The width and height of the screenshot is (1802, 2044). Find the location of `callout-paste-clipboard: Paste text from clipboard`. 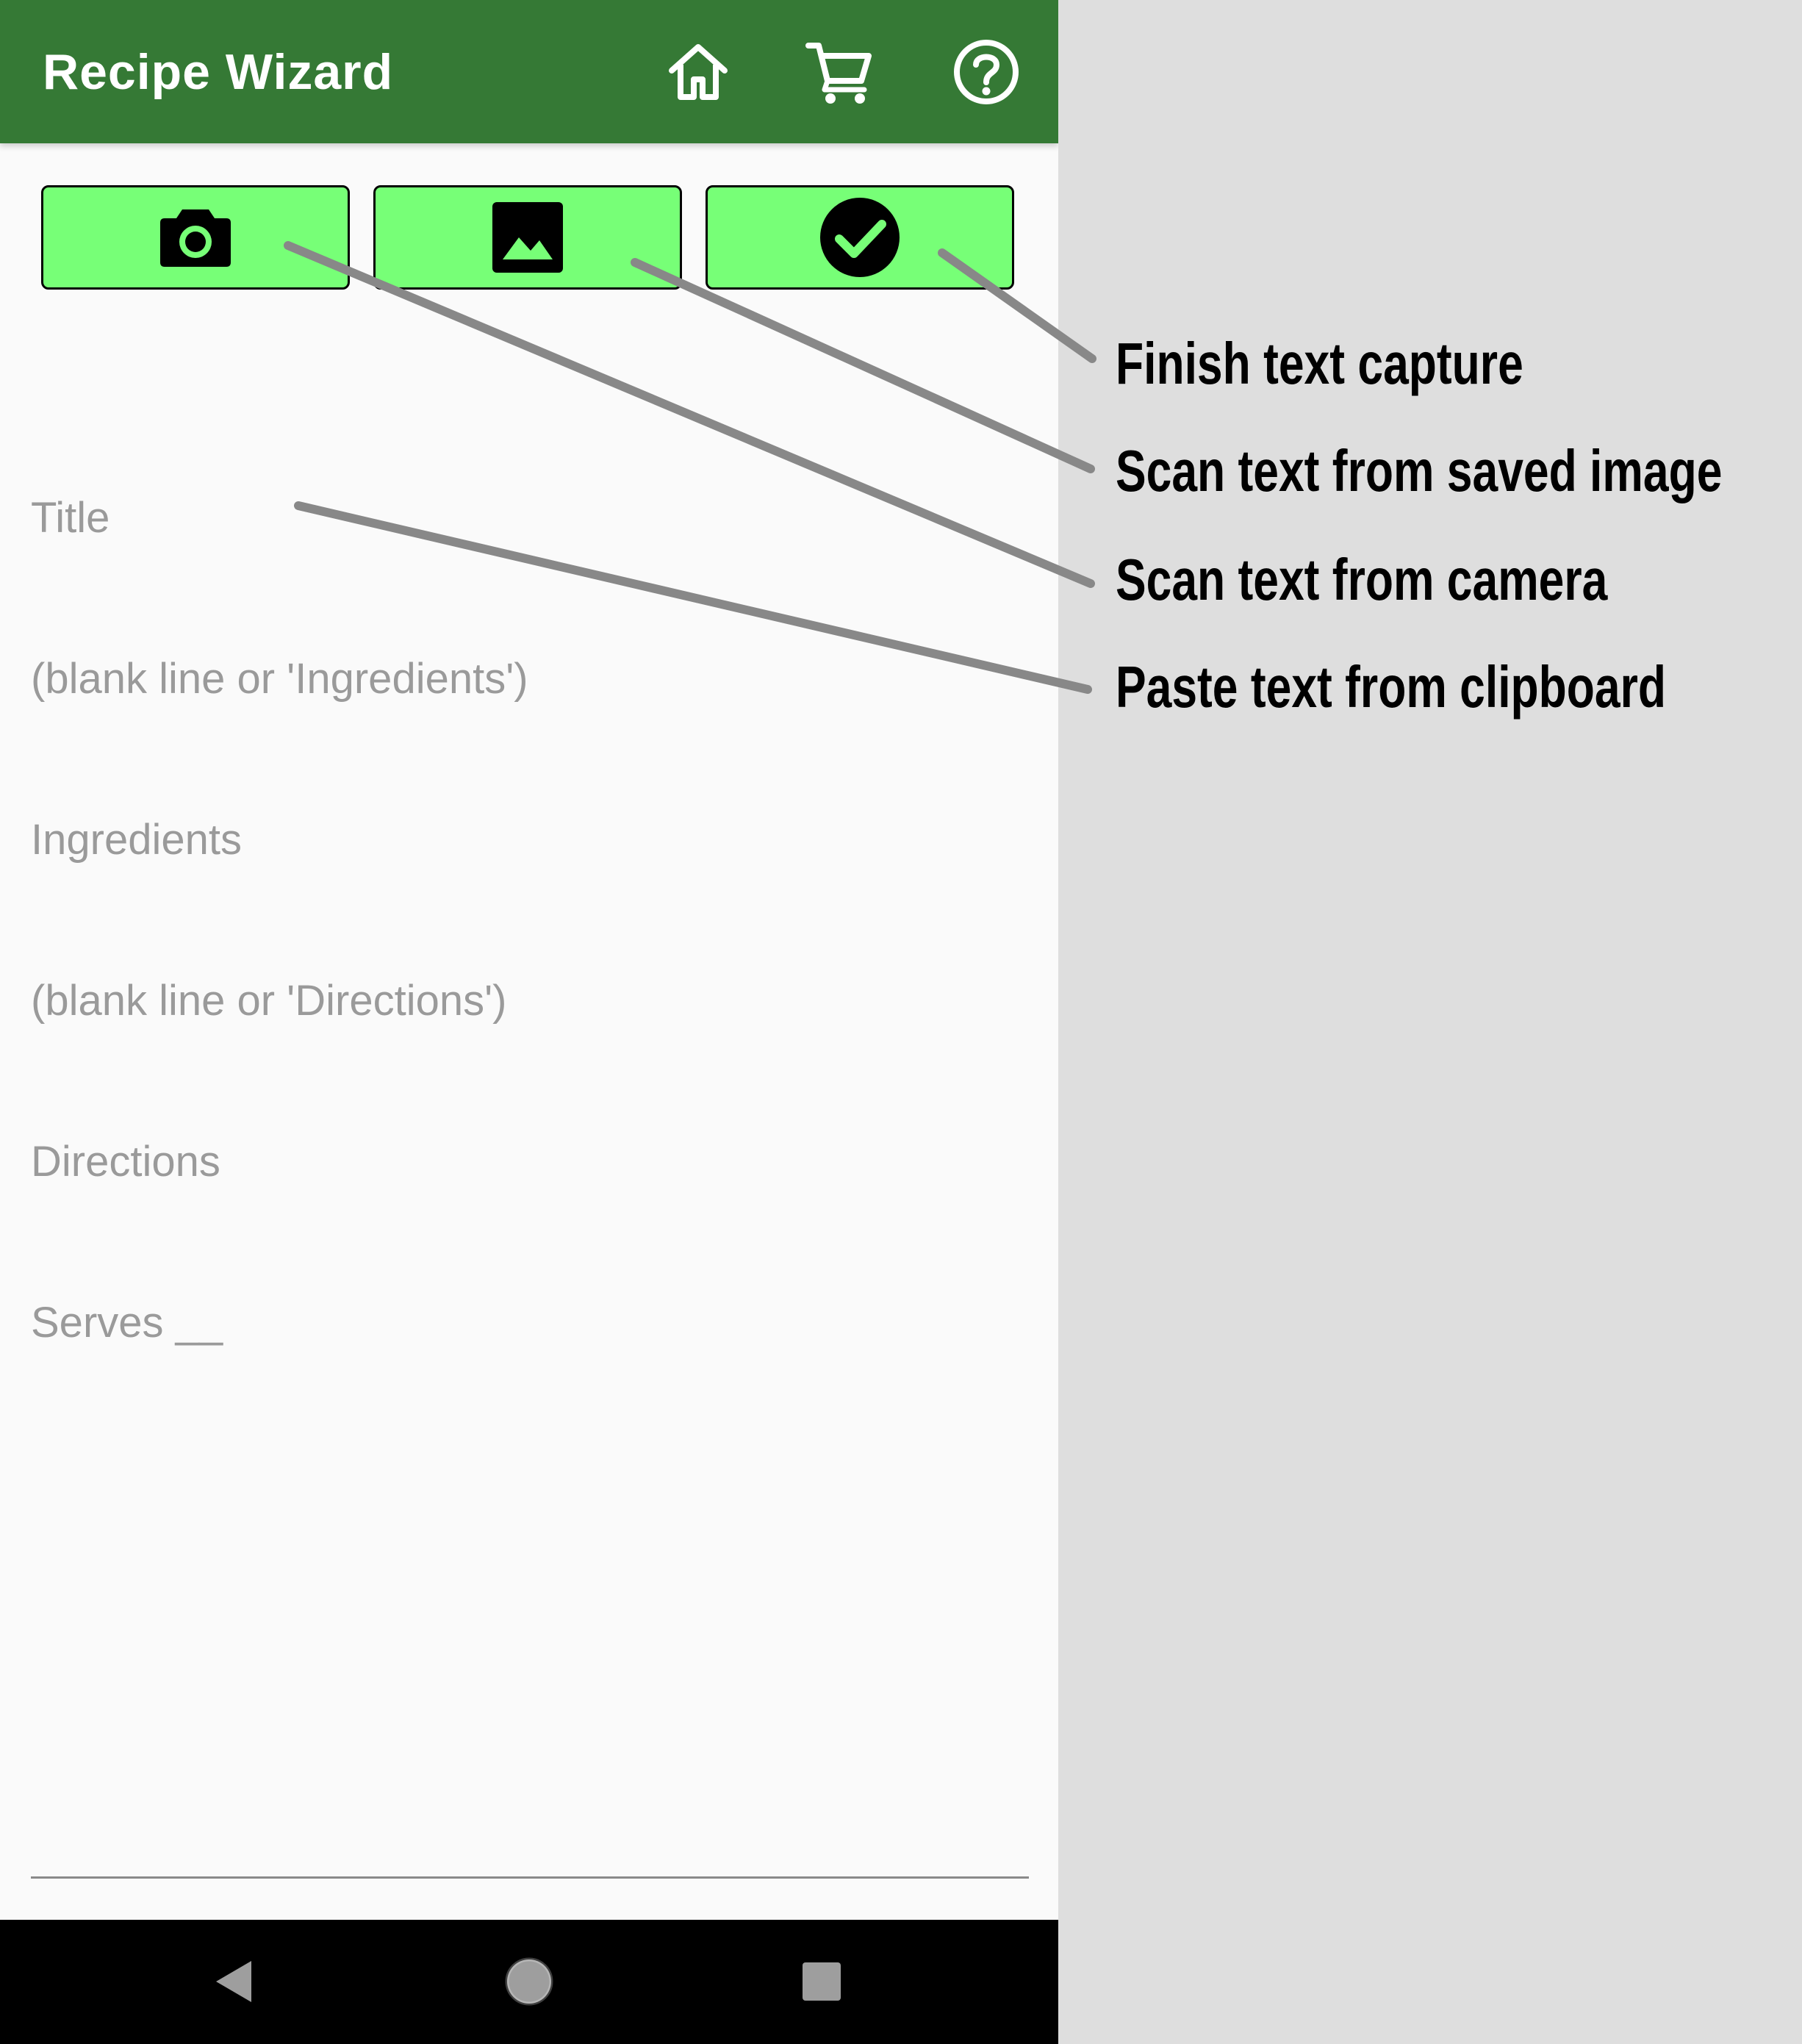

callout-paste-clipboard: Paste text from clipboard is located at coordinates (1391, 687).